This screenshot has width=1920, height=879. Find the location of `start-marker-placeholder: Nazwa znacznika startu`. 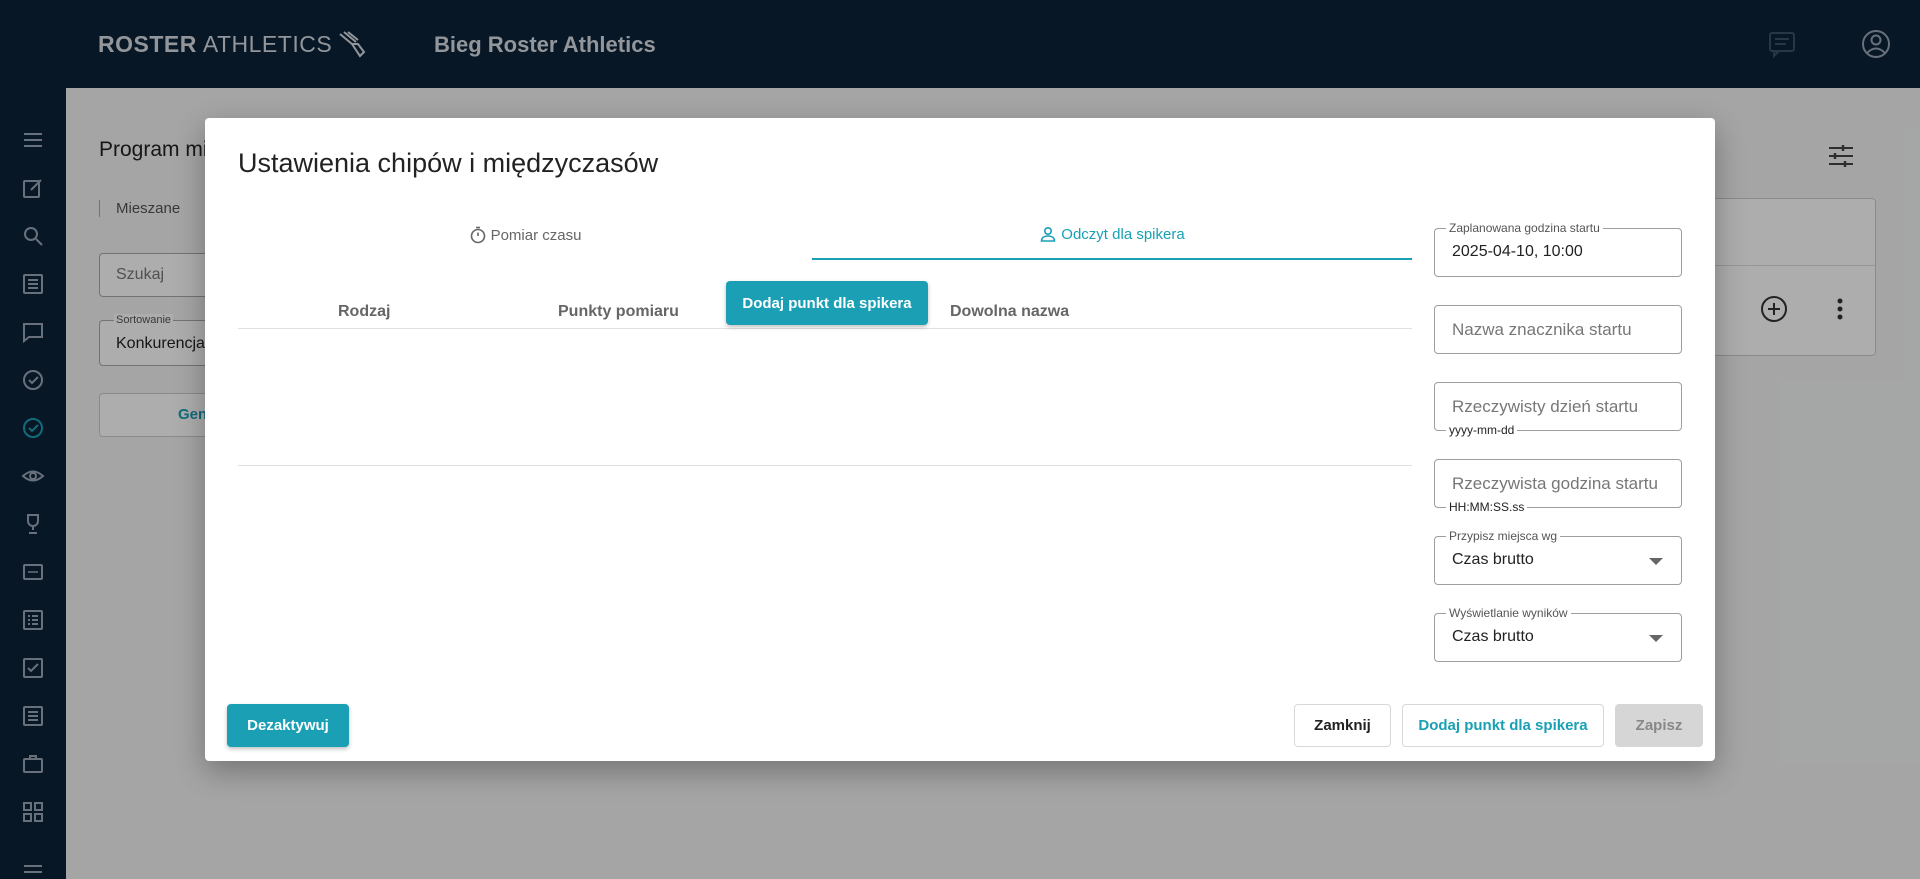

start-marker-placeholder: Nazwa znacznika startu is located at coordinates (1542, 329).